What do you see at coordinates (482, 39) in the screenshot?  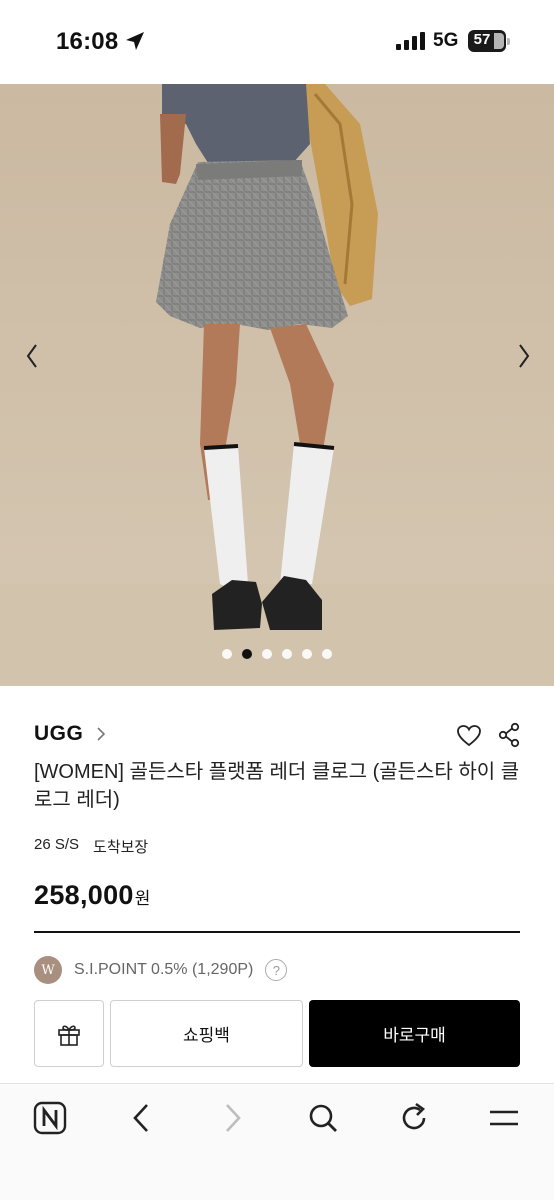 I see `battery-percent: 57` at bounding box center [482, 39].